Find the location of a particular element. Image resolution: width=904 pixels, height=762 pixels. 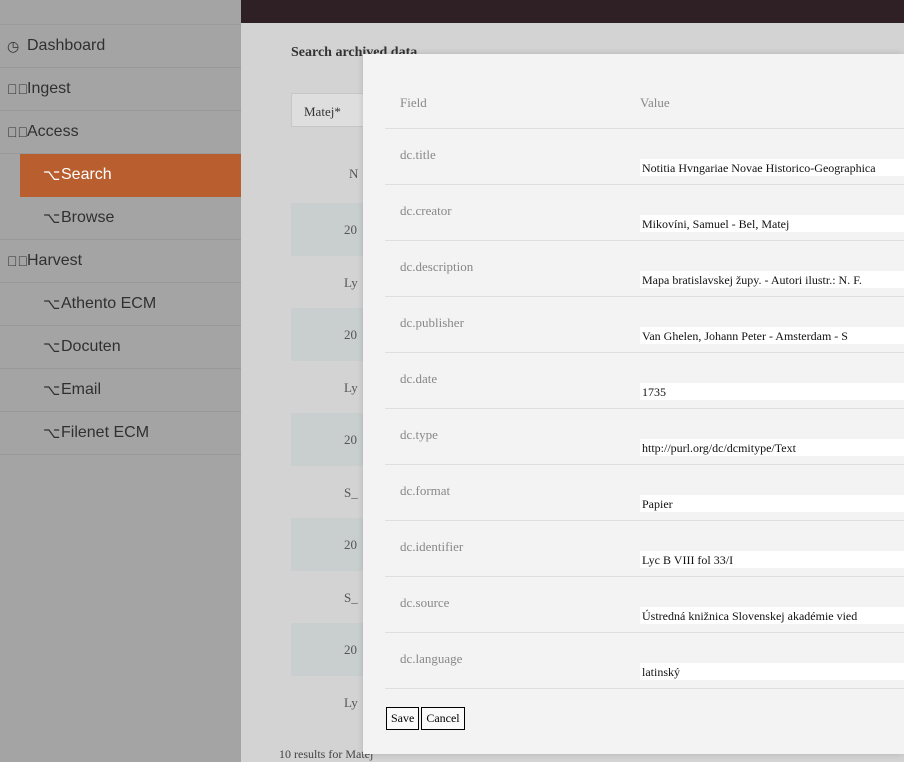

field-name: dc.type is located at coordinates (419, 434).